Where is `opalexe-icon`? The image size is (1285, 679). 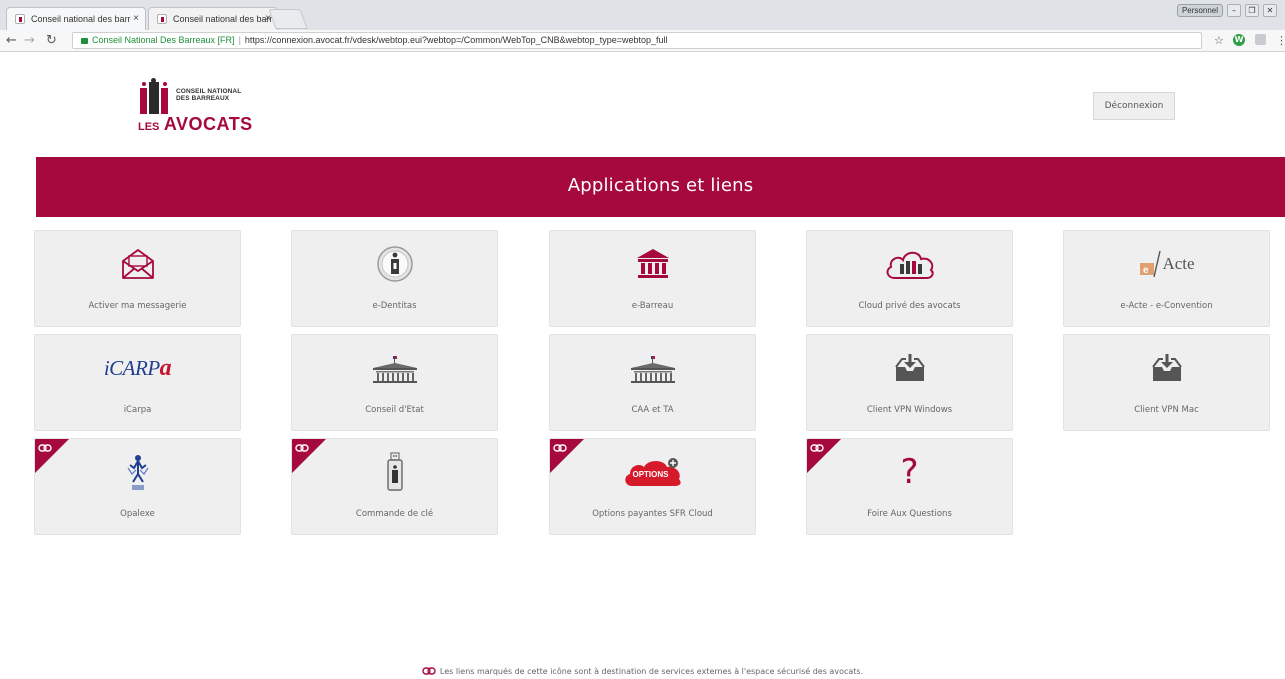 opalexe-icon is located at coordinates (138, 472).